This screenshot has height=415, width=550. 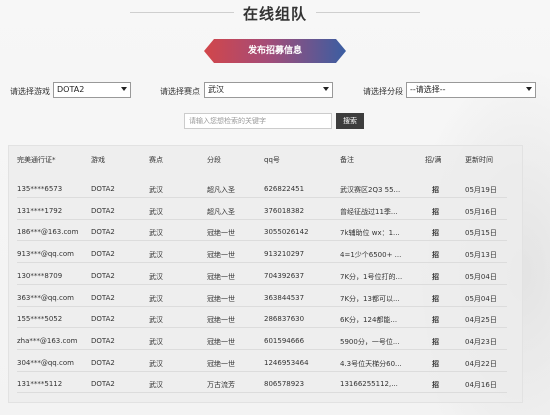 I want to click on row-qq: 626822451, so click(x=284, y=189).